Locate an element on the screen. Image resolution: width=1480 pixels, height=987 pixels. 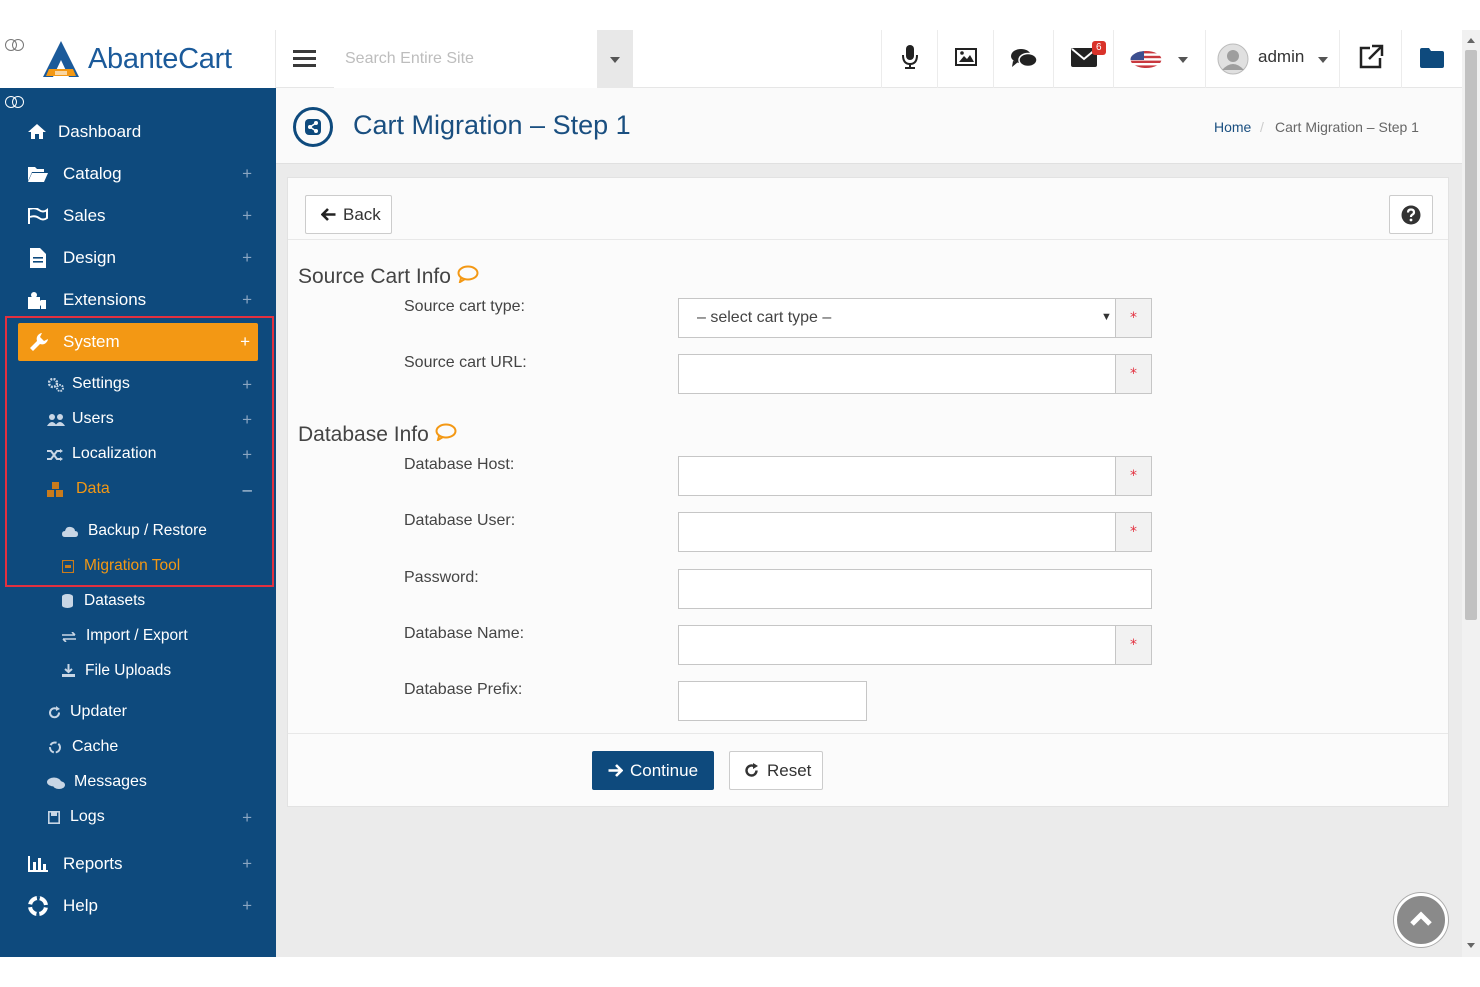
chevron-up-icon is located at coordinates (1421, 918).